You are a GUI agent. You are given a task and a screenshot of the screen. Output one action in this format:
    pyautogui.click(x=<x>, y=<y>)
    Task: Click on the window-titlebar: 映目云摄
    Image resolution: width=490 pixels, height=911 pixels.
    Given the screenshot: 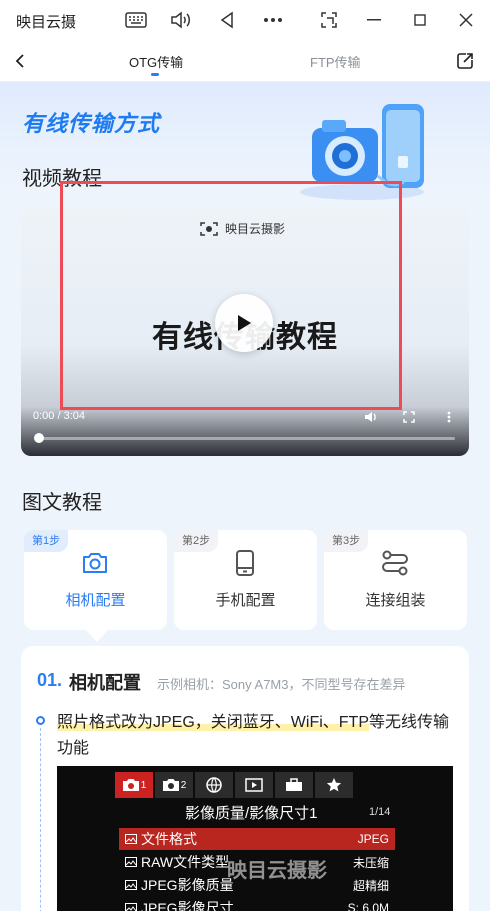 What is the action you would take?
    pyautogui.click(x=245, y=20)
    